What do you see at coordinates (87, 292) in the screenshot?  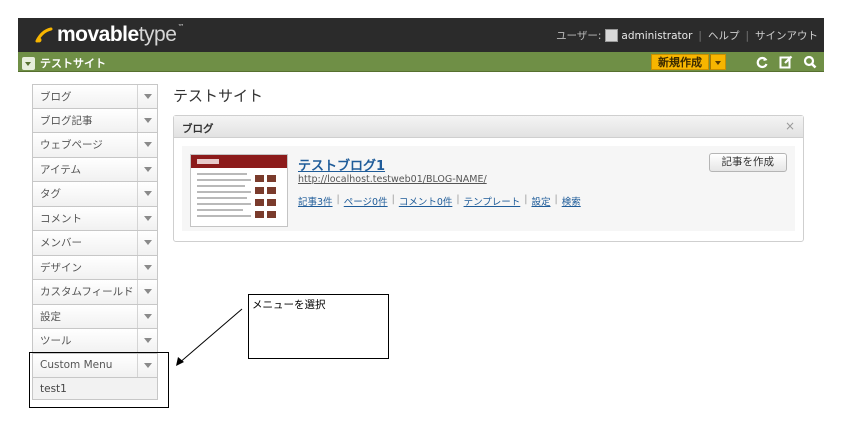 I see `sidebar-item-label: カスタムフィールド` at bounding box center [87, 292].